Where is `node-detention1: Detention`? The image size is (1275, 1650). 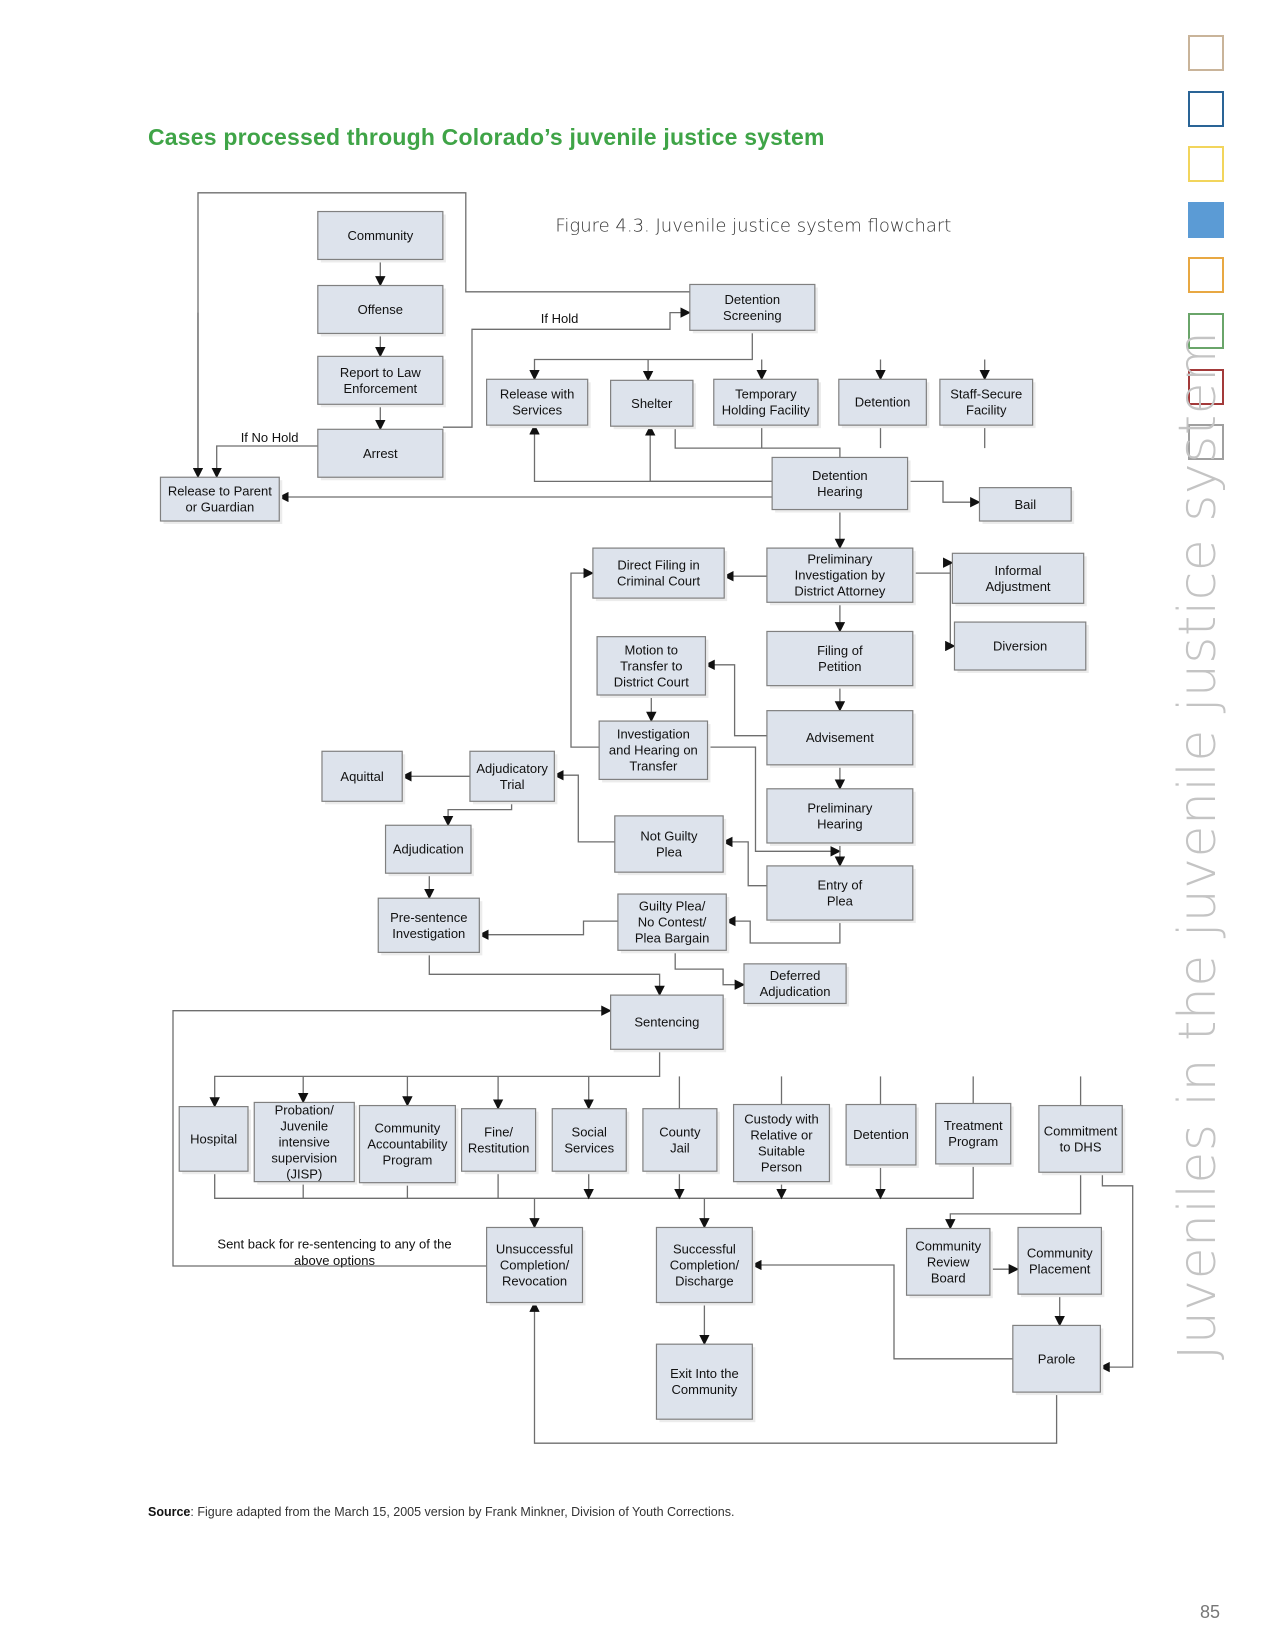 node-detention1: Detention is located at coordinates (884, 403).